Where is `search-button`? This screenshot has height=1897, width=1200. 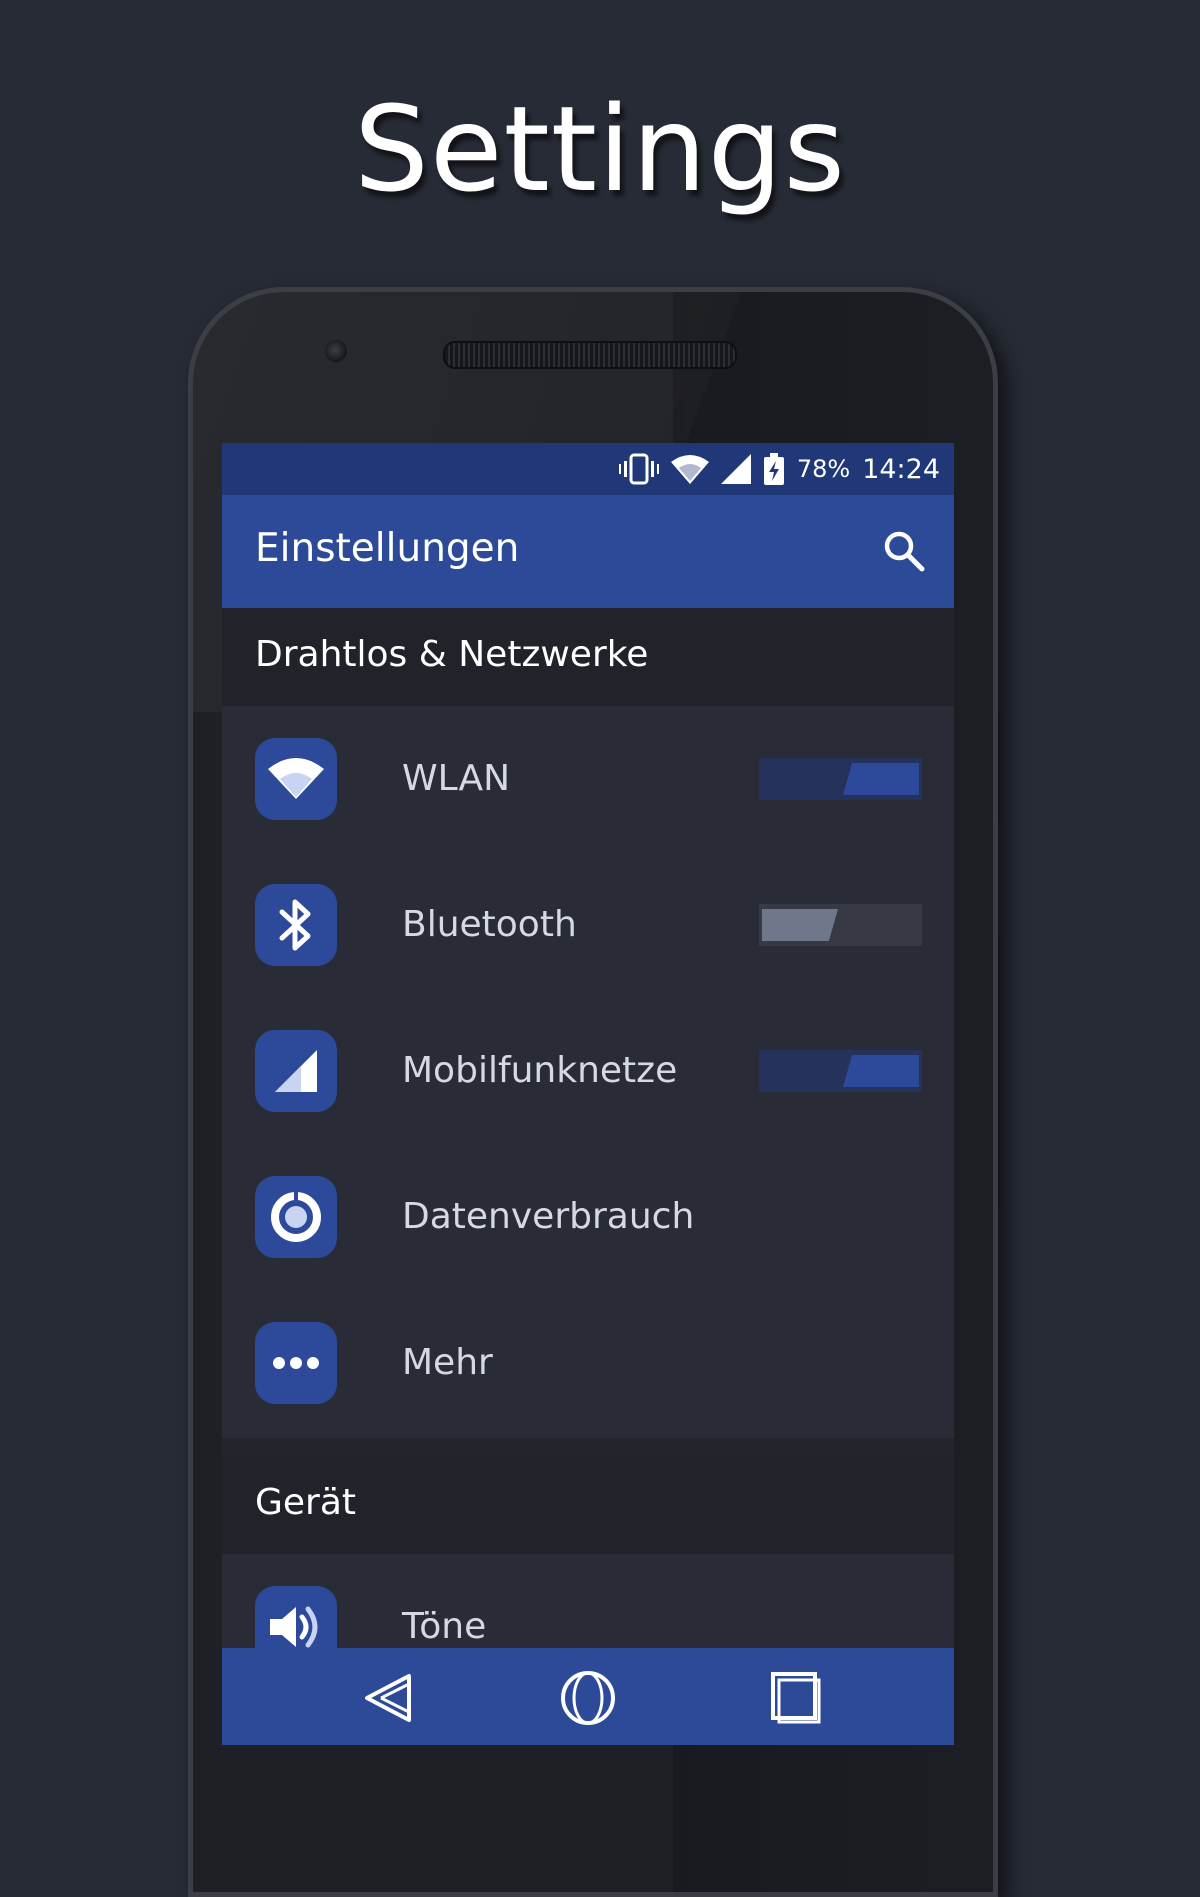 search-button is located at coordinates (904, 551).